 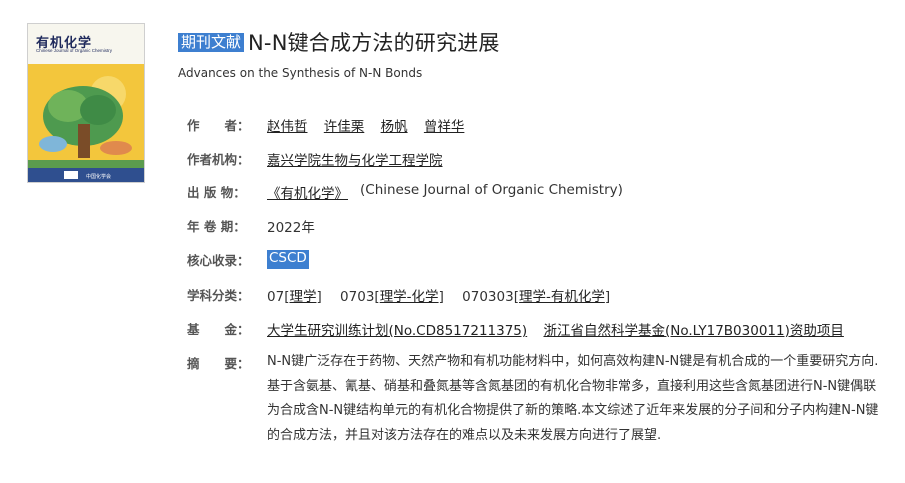 I want to click on institution-row: 作者机构： 嘉兴学院生物与化学工程学院, so click(x=321, y=159).